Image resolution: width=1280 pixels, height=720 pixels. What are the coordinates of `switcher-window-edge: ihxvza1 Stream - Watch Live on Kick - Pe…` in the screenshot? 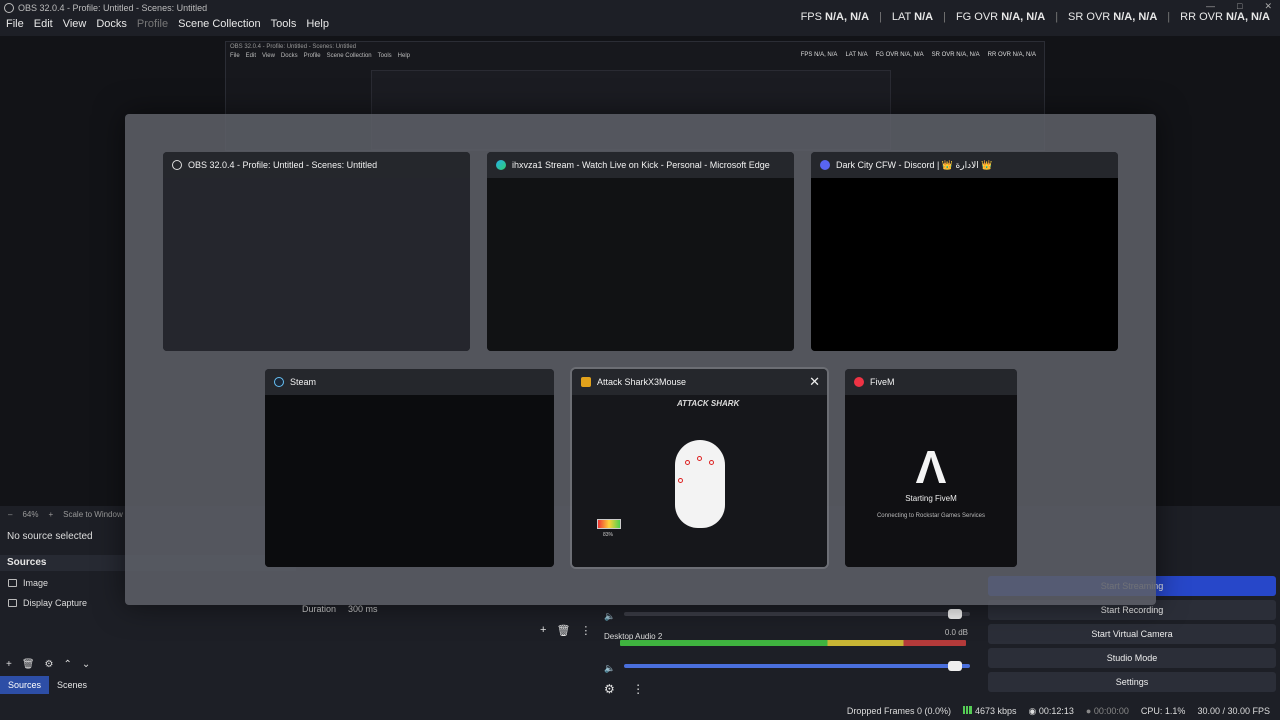 It's located at (640, 251).